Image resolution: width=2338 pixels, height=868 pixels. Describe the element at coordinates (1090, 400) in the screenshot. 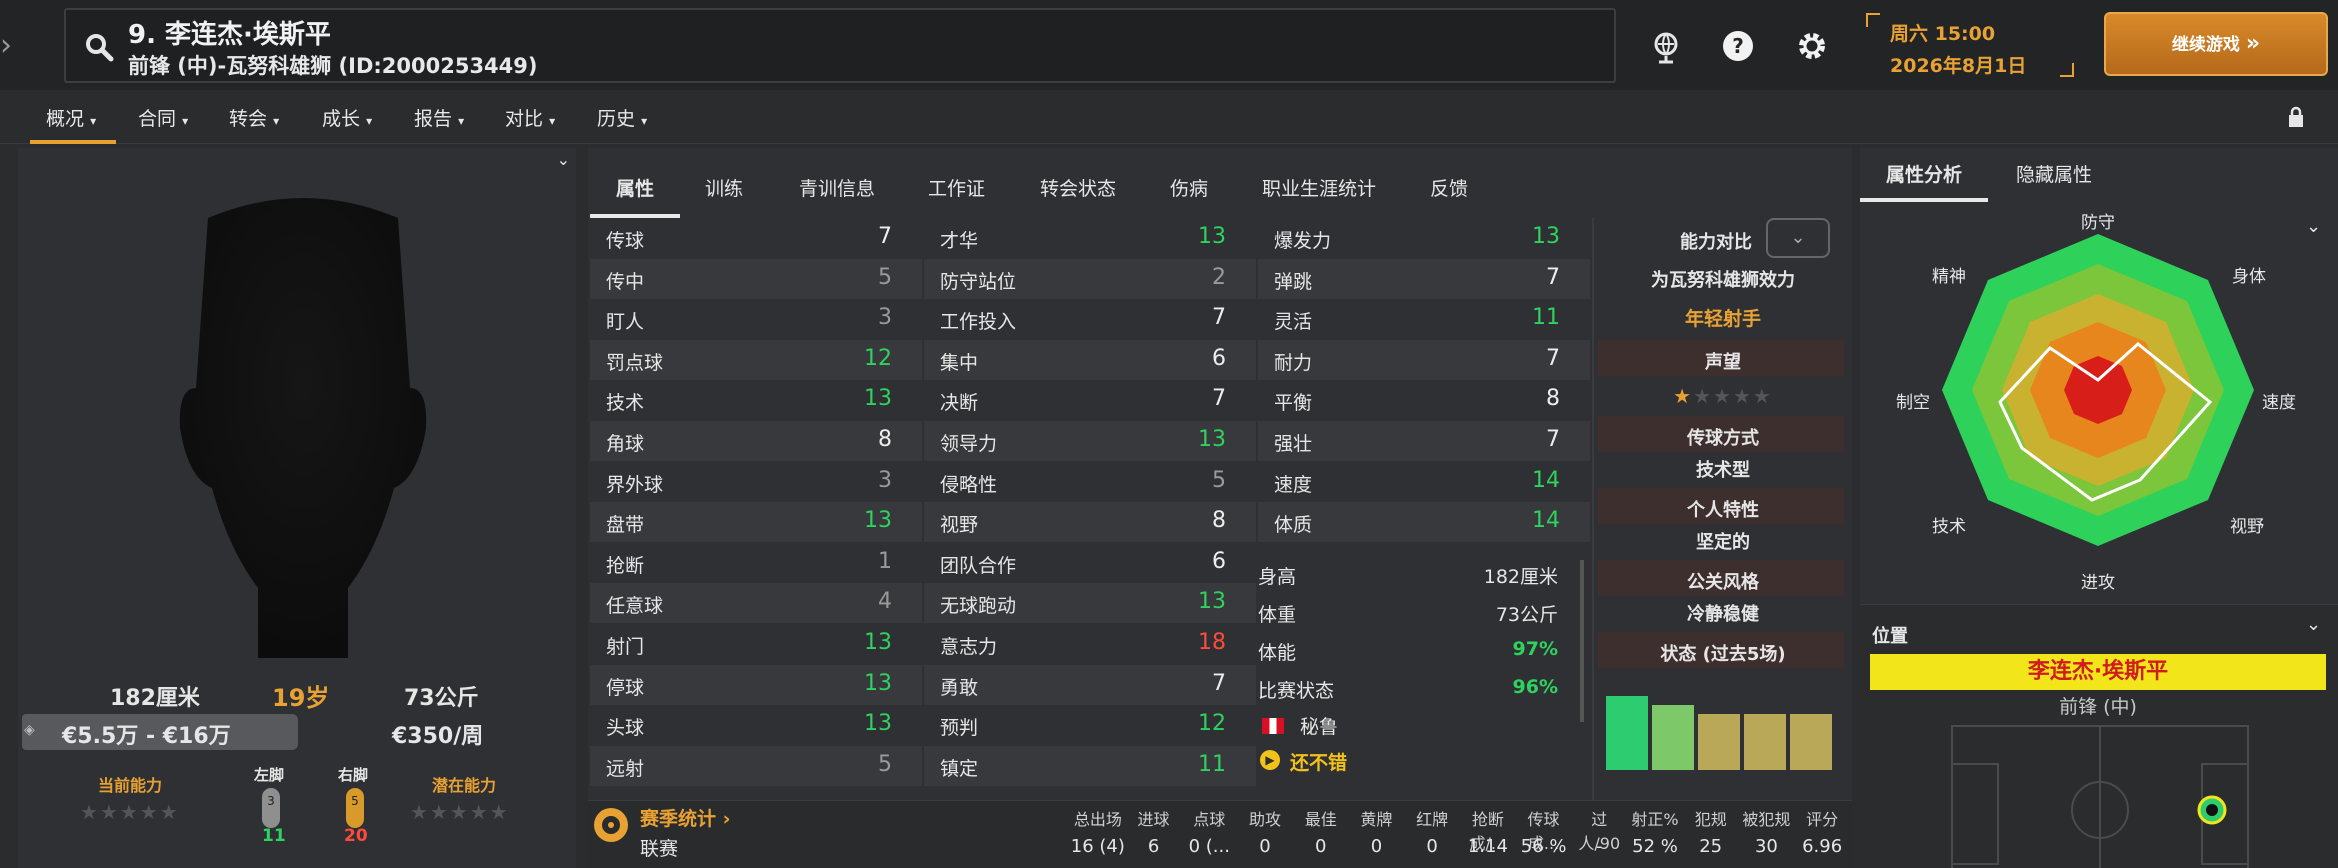

I see `attribute-row: 决断 7` at that location.